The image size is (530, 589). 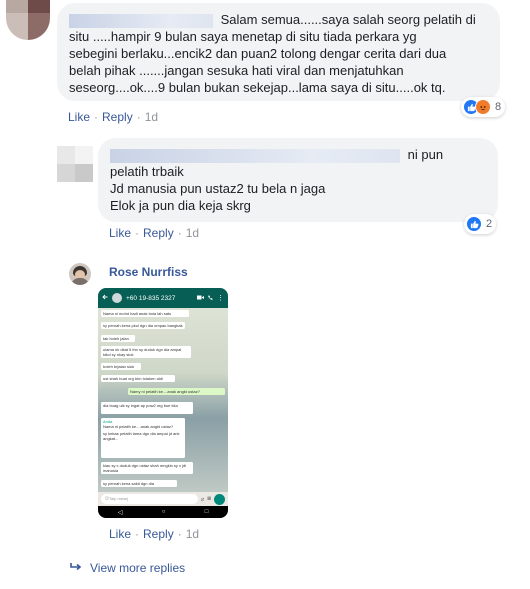 I want to click on commenter-avatar, so click(x=28, y=20).